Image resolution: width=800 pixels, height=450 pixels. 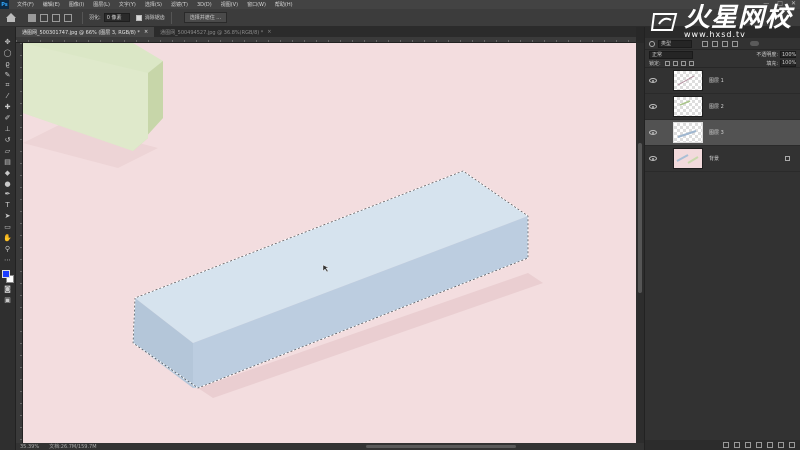 What do you see at coordinates (101, 4) in the screenshot?
I see `menu-layer: 图层(L)` at bounding box center [101, 4].